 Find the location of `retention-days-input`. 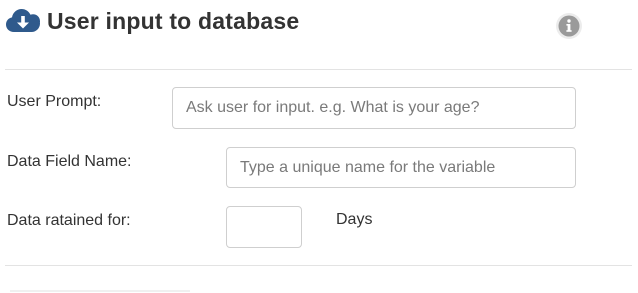

retention-days-input is located at coordinates (264, 227).